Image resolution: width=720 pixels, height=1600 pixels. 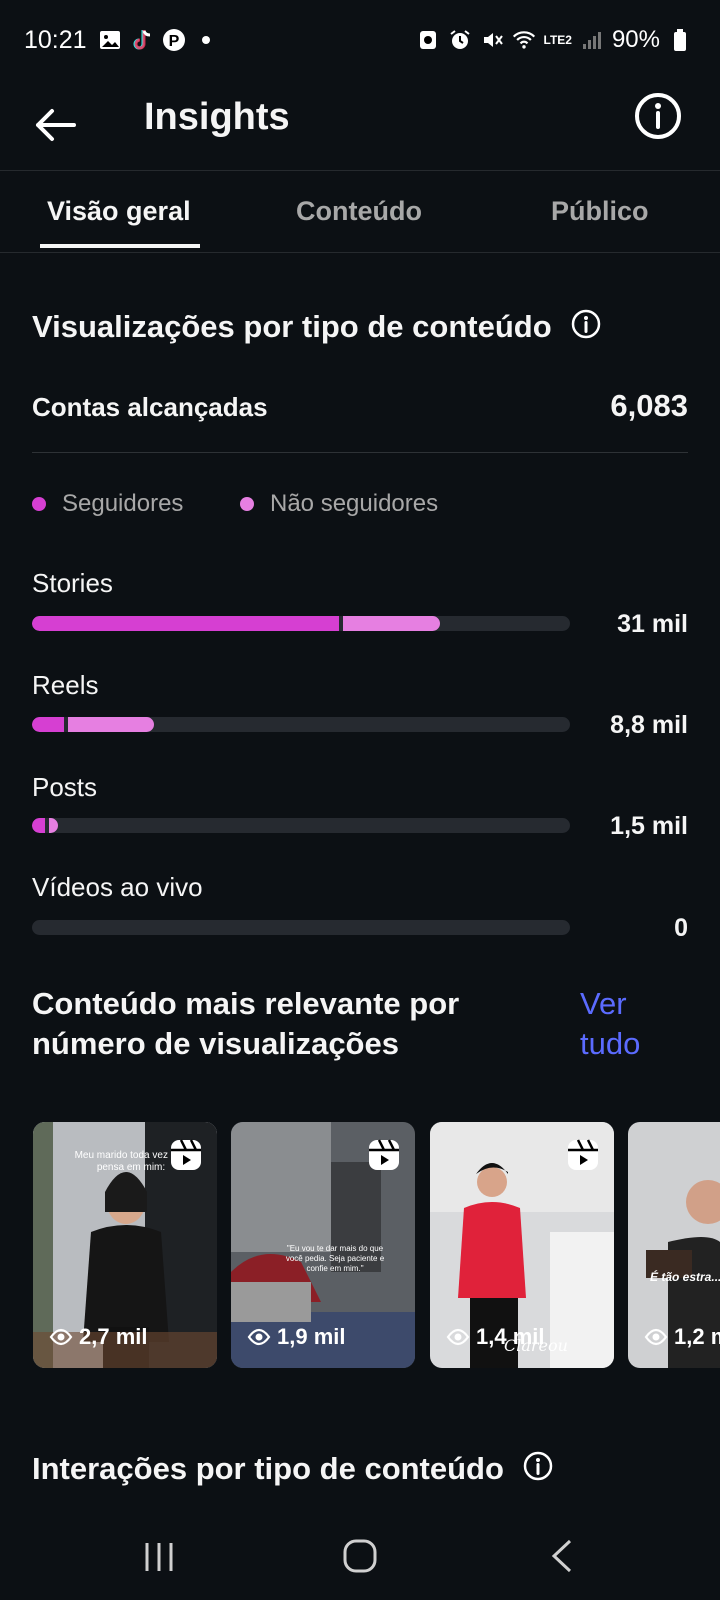 What do you see at coordinates (159, 1557) in the screenshot?
I see `recent-apps-icon` at bounding box center [159, 1557].